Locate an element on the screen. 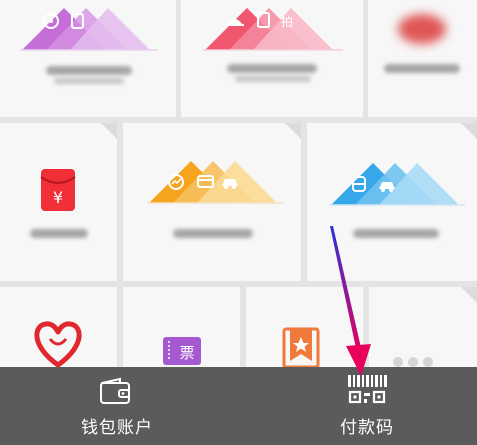  tile-finance-services is located at coordinates (212, 202).